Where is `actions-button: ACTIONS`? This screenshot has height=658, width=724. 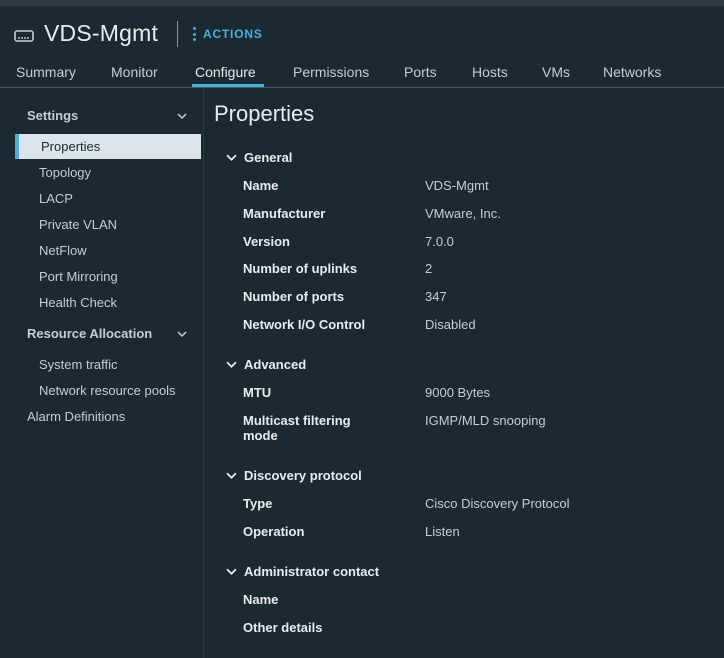 actions-button: ACTIONS is located at coordinates (228, 34).